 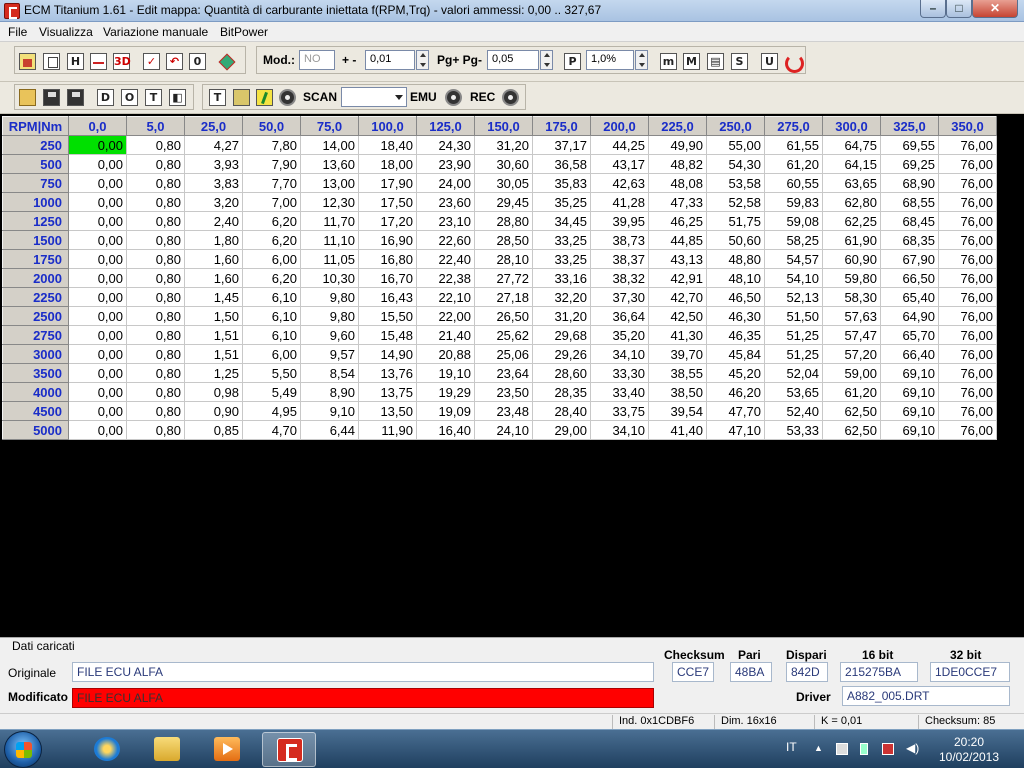 What do you see at coordinates (546, 60) in the screenshot?
I see `page-step-spinner` at bounding box center [546, 60].